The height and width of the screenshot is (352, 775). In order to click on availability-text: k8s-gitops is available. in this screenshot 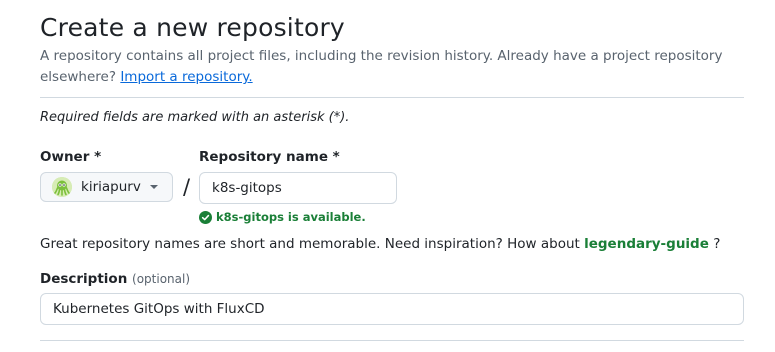, I will do `click(291, 217)`.